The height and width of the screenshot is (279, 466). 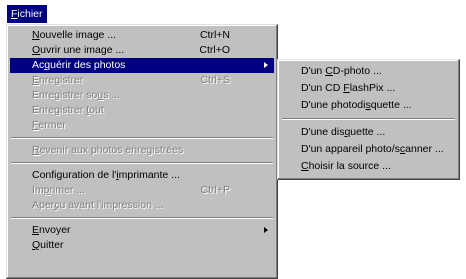 What do you see at coordinates (214, 50) in the screenshot?
I see `shortcut-ctrl-o: Ctrl+O` at bounding box center [214, 50].